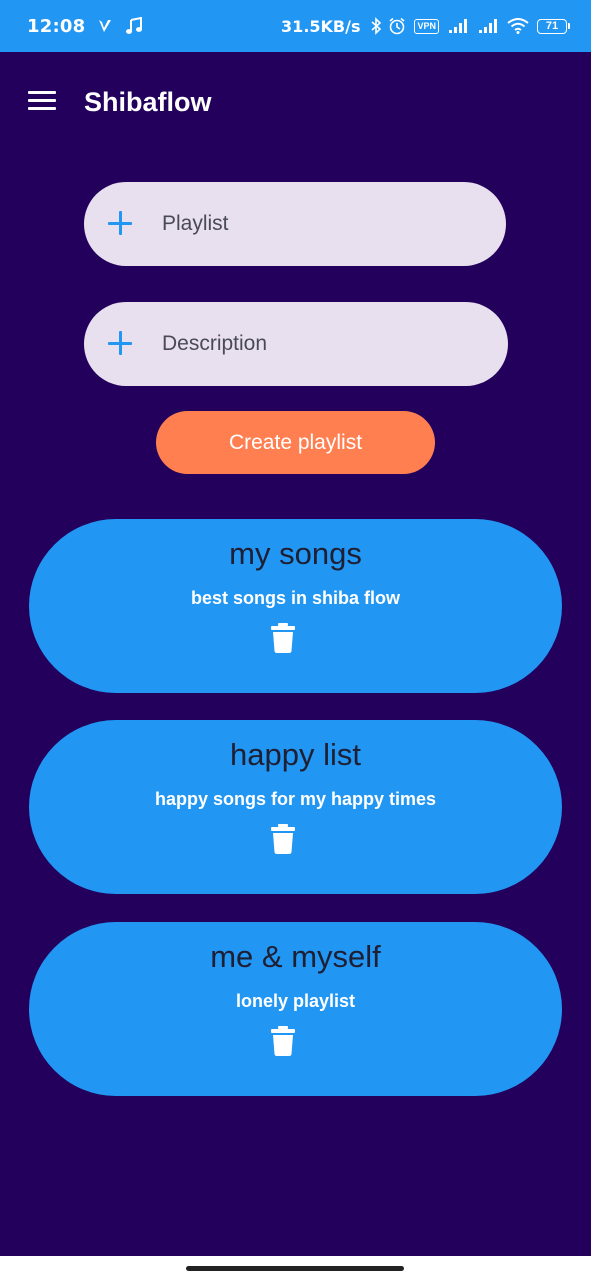 The image size is (591, 1280). What do you see at coordinates (295, 1001) in the screenshot?
I see `playlist-description: lonely playlist` at bounding box center [295, 1001].